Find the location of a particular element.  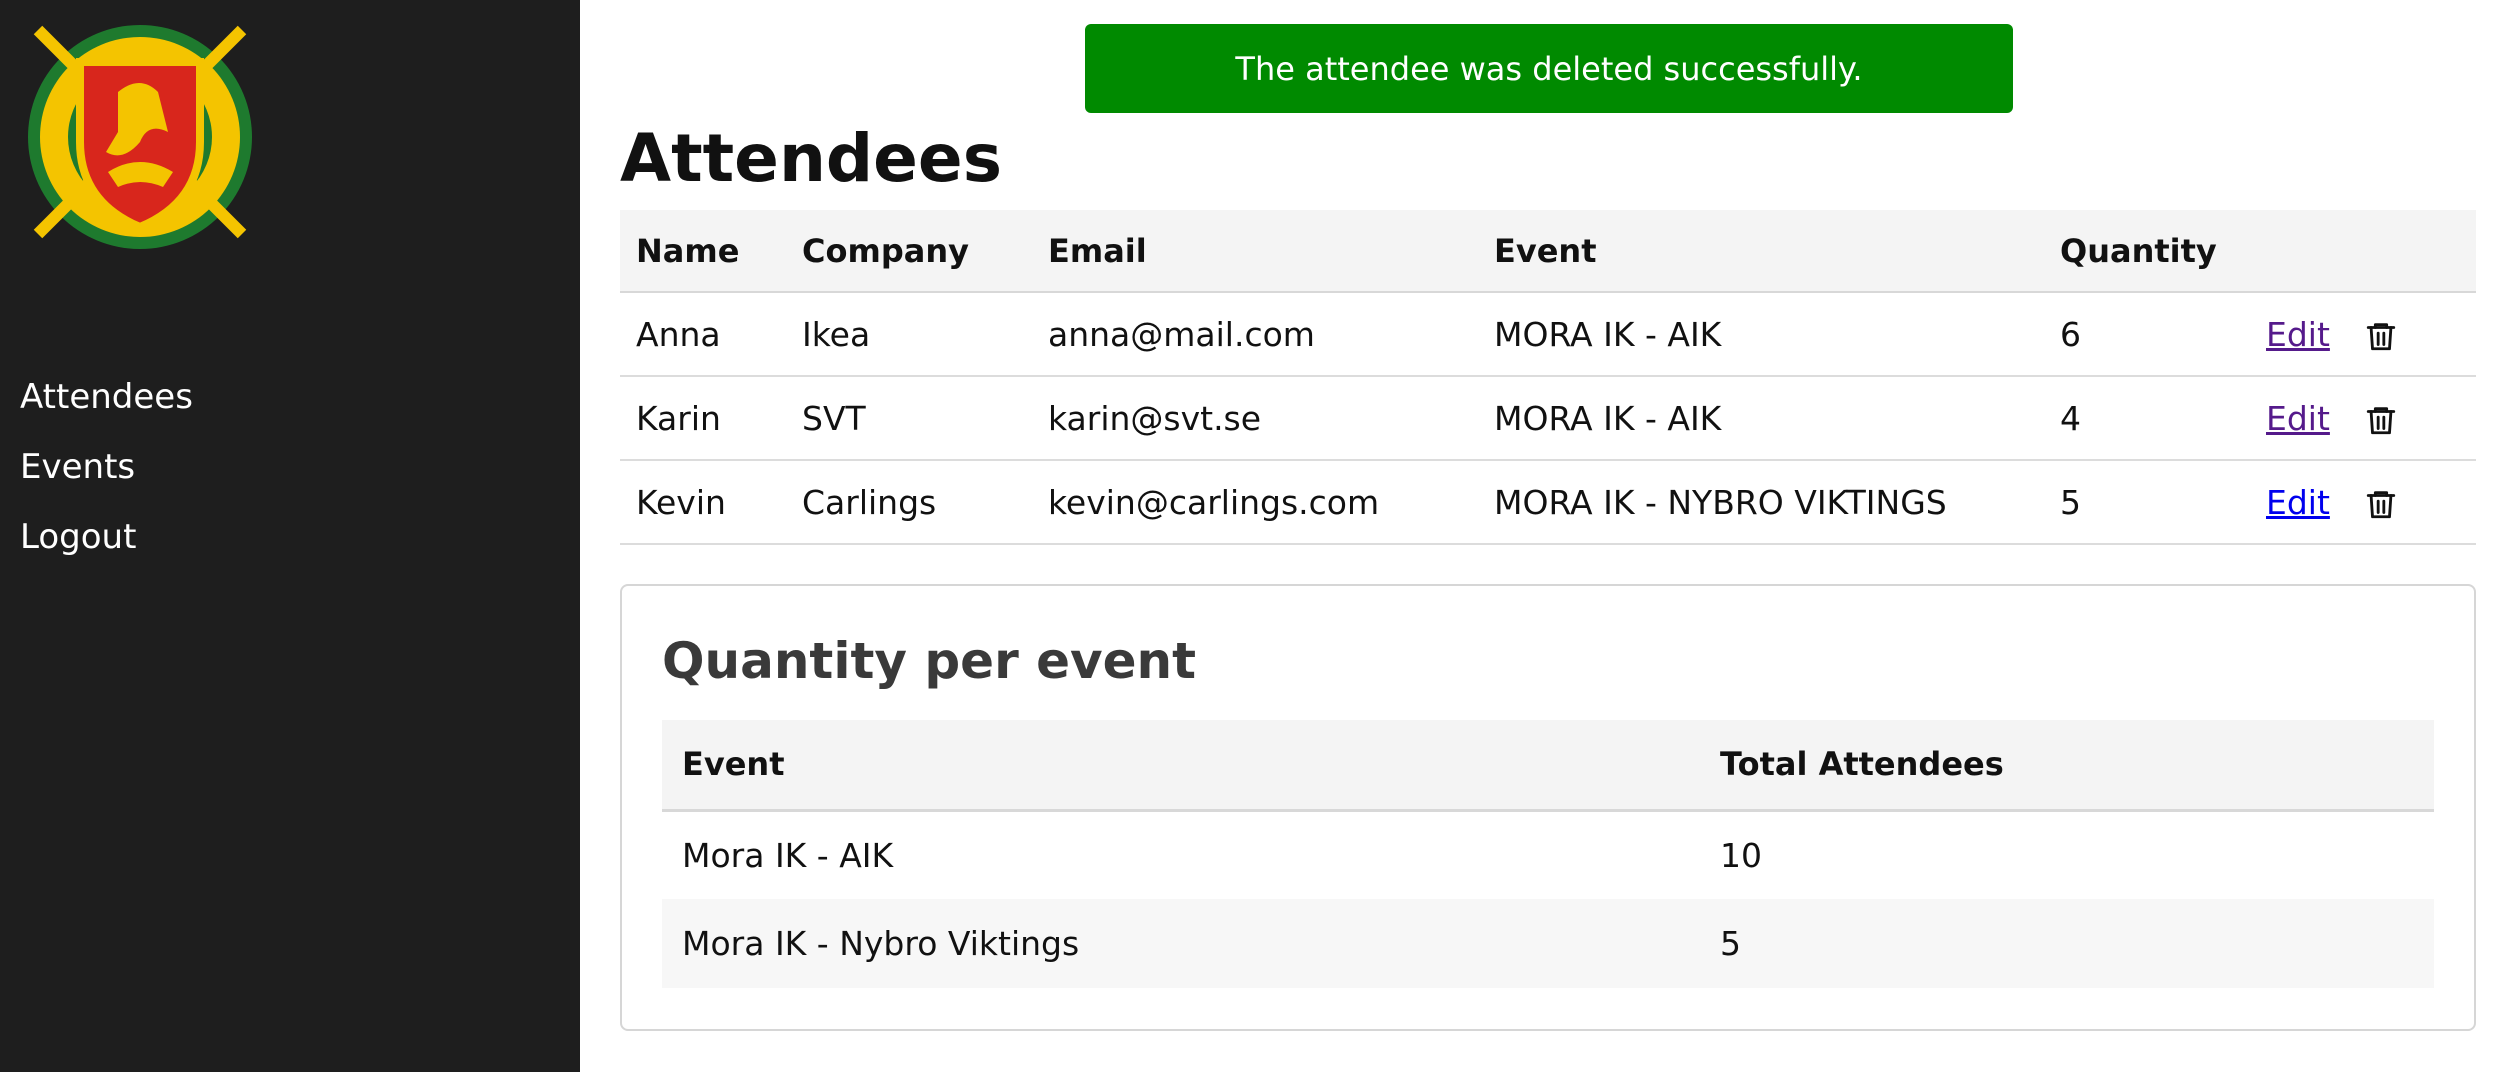

cell-quantity: 6 is located at coordinates (2155, 334).